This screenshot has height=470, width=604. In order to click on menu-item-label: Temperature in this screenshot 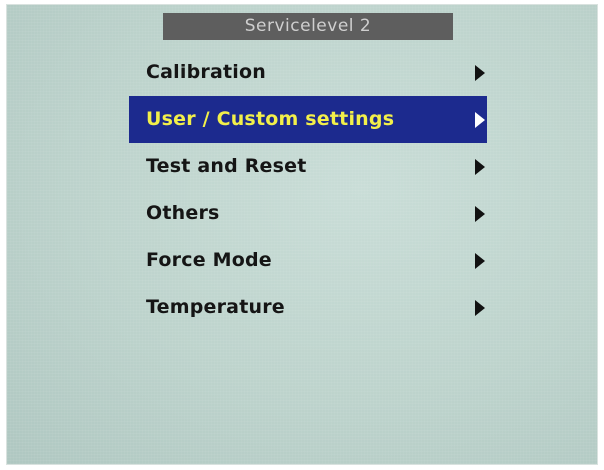, I will do `click(215, 307)`.